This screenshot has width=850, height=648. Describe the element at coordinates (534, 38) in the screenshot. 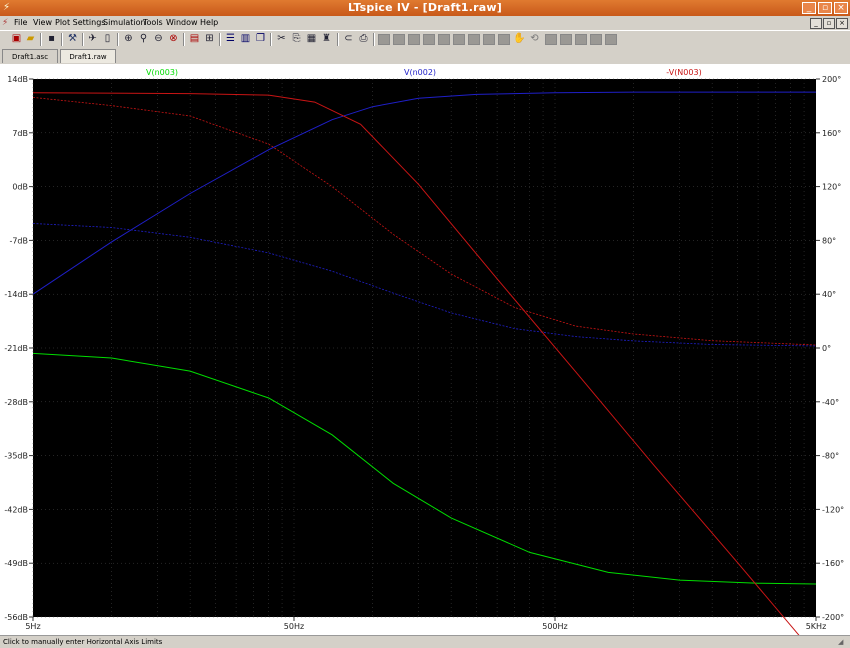

I see `rotate-icon: ⟲` at that location.